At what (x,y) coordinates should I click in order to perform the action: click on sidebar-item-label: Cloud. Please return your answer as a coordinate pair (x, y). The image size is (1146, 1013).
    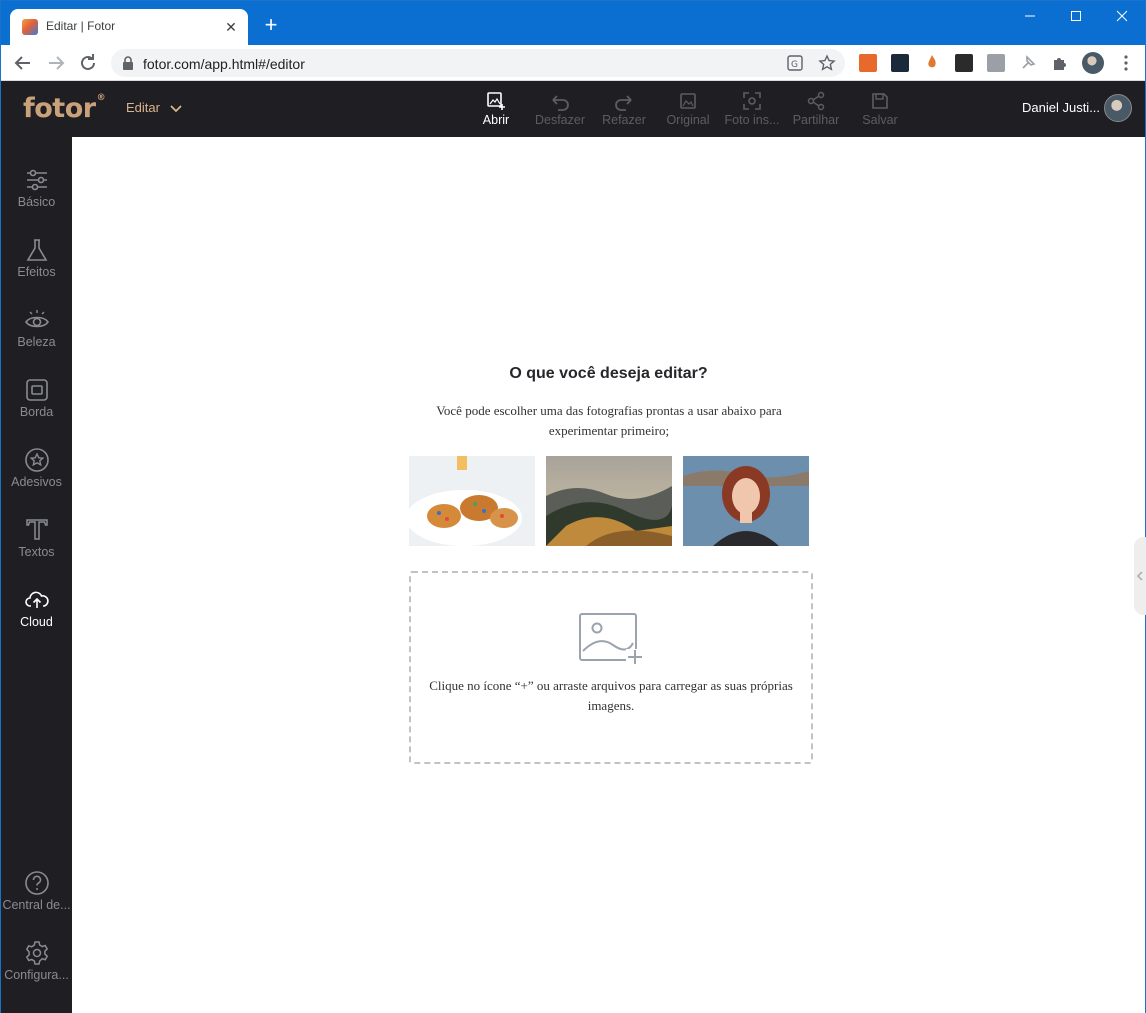
    Looking at the image, I should click on (36, 622).